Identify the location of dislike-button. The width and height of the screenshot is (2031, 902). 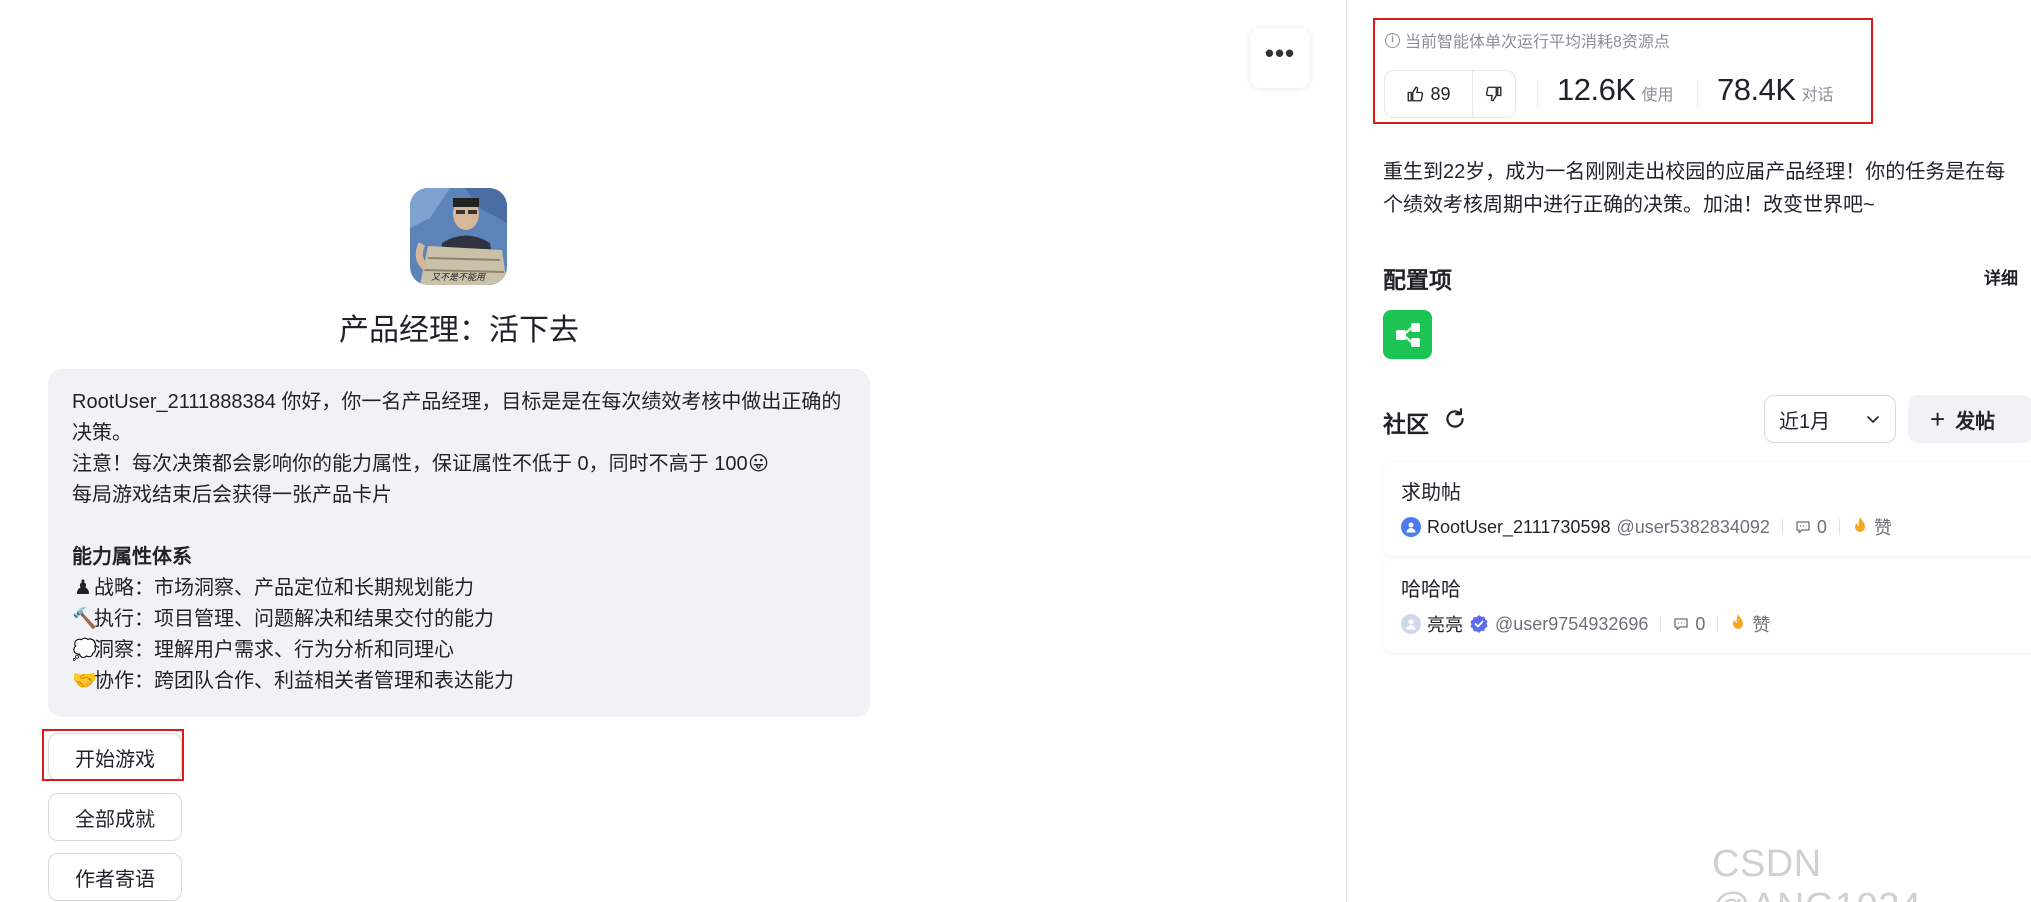
(1494, 94).